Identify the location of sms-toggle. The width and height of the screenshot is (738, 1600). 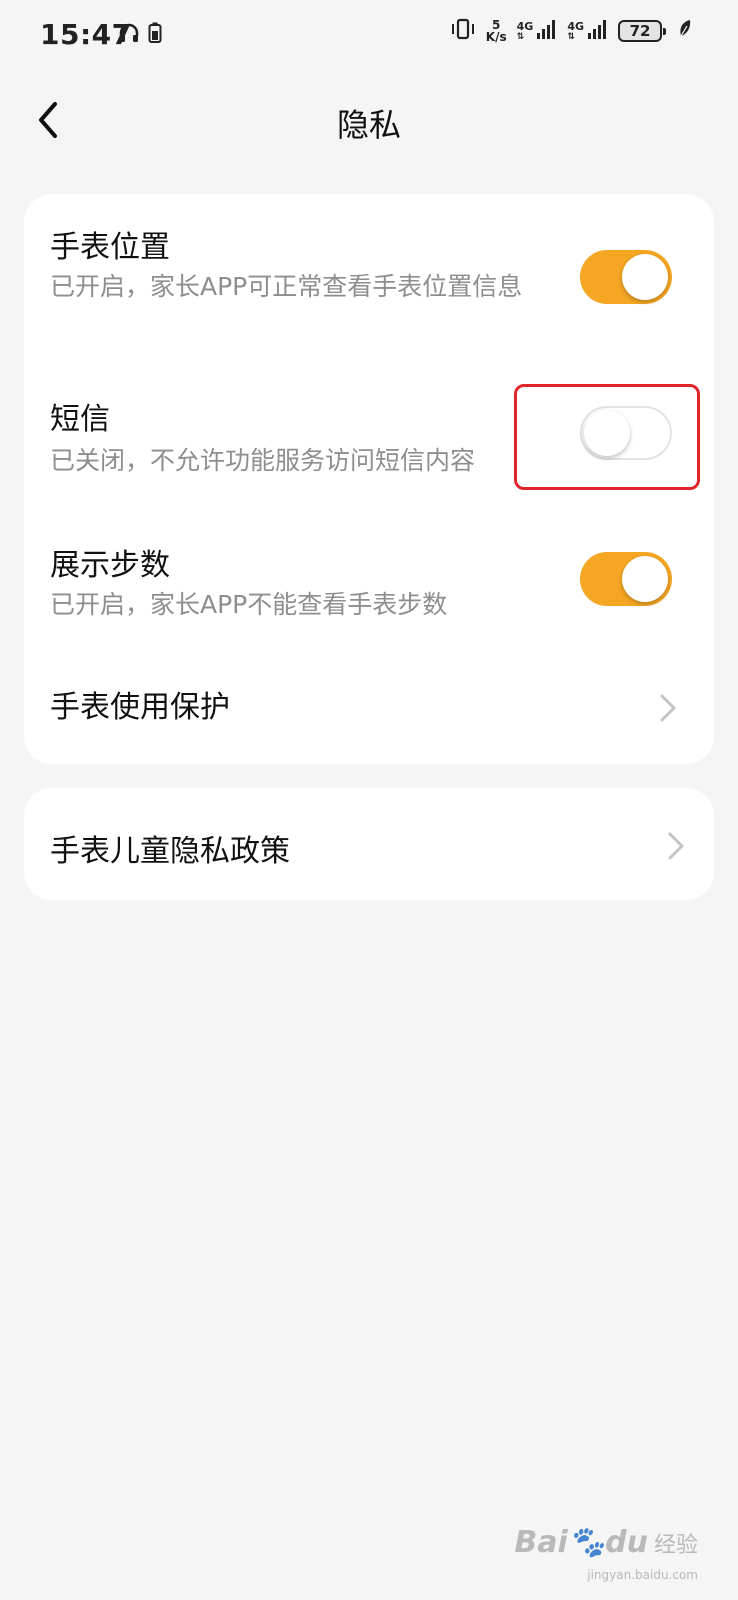
(626, 433).